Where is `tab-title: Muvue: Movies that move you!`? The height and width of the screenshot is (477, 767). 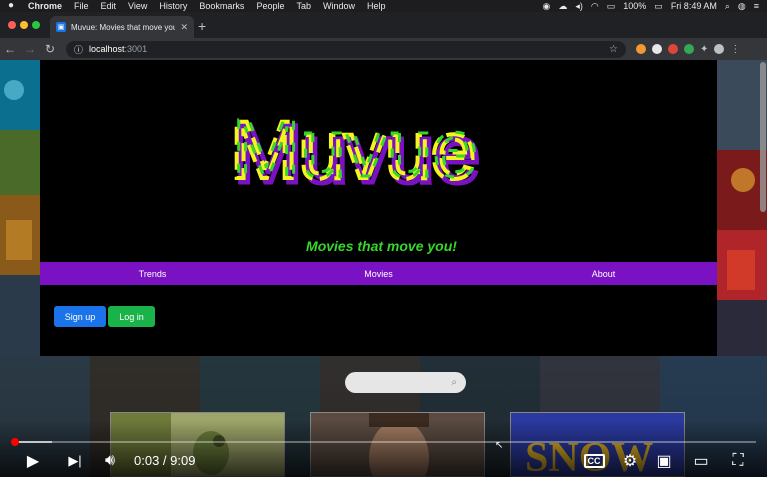 tab-title: Muvue: Movies that move you! is located at coordinates (123, 27).